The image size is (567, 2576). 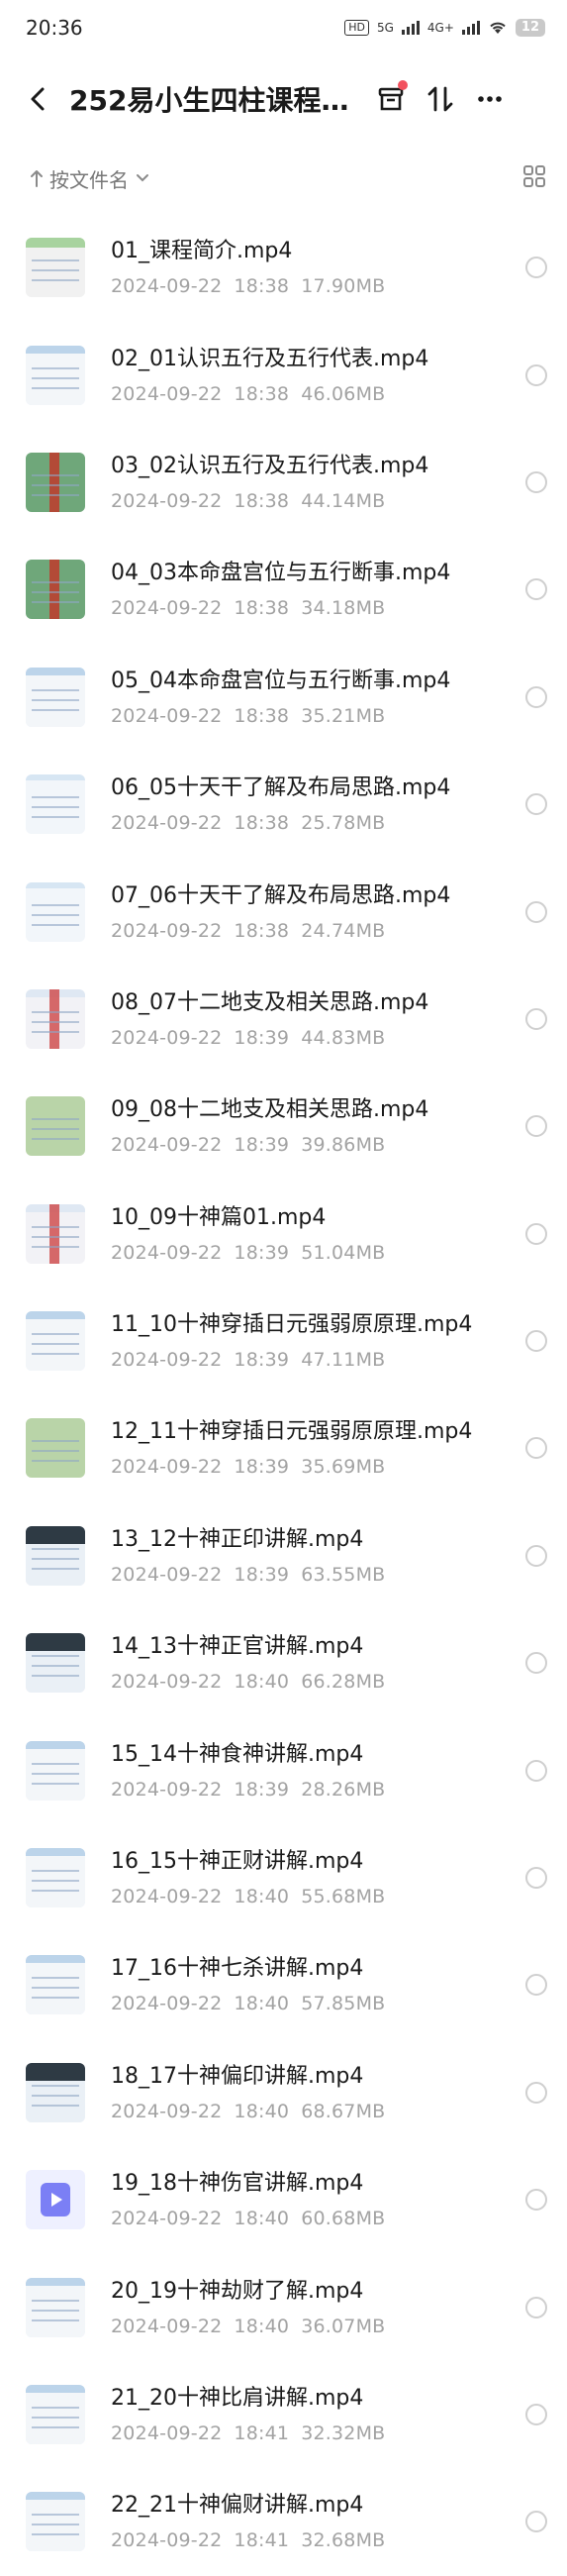 I want to click on file-row: 16_15十神正财讲解.mp4 2024-09-22 18:40 55.68MB, so click(x=284, y=1877).